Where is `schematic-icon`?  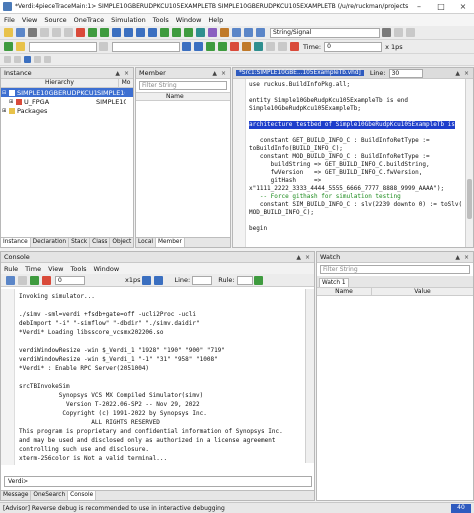
schematic-icon is located at coordinates (212, 32).